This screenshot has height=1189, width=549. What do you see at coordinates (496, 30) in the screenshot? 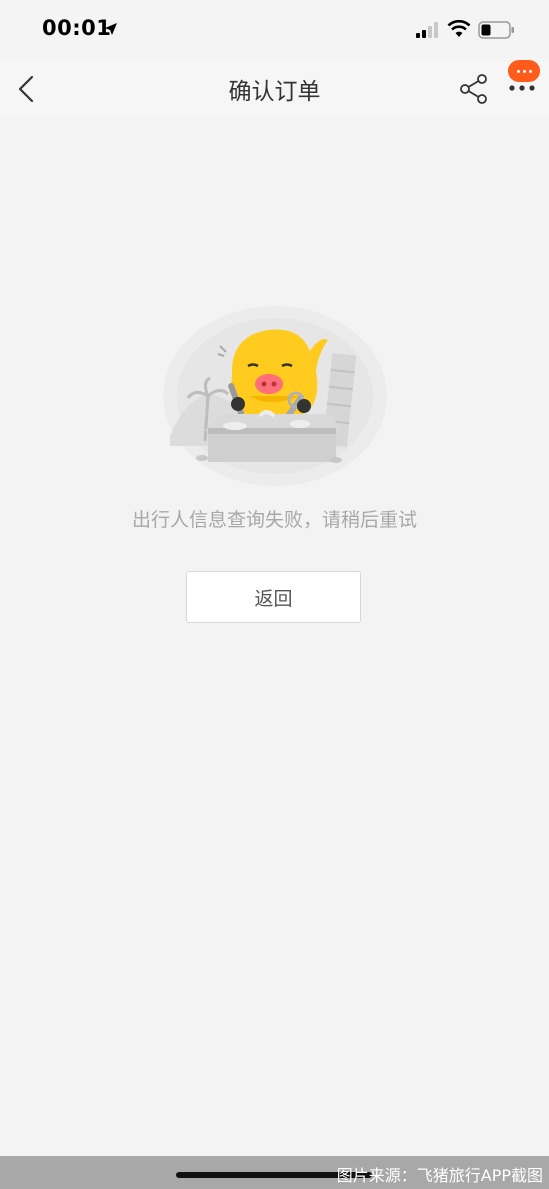
I see `battery-icon` at bounding box center [496, 30].